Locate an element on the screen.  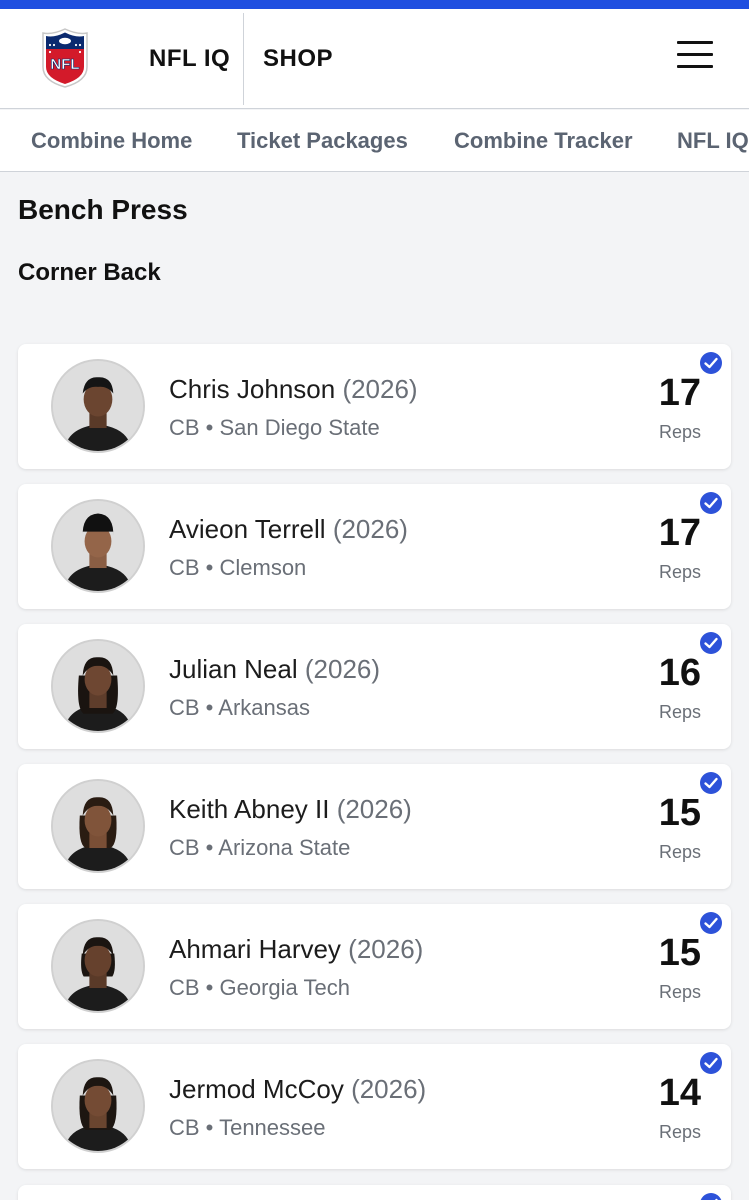
reps-value: 14 is located at coordinates (679, 1093).